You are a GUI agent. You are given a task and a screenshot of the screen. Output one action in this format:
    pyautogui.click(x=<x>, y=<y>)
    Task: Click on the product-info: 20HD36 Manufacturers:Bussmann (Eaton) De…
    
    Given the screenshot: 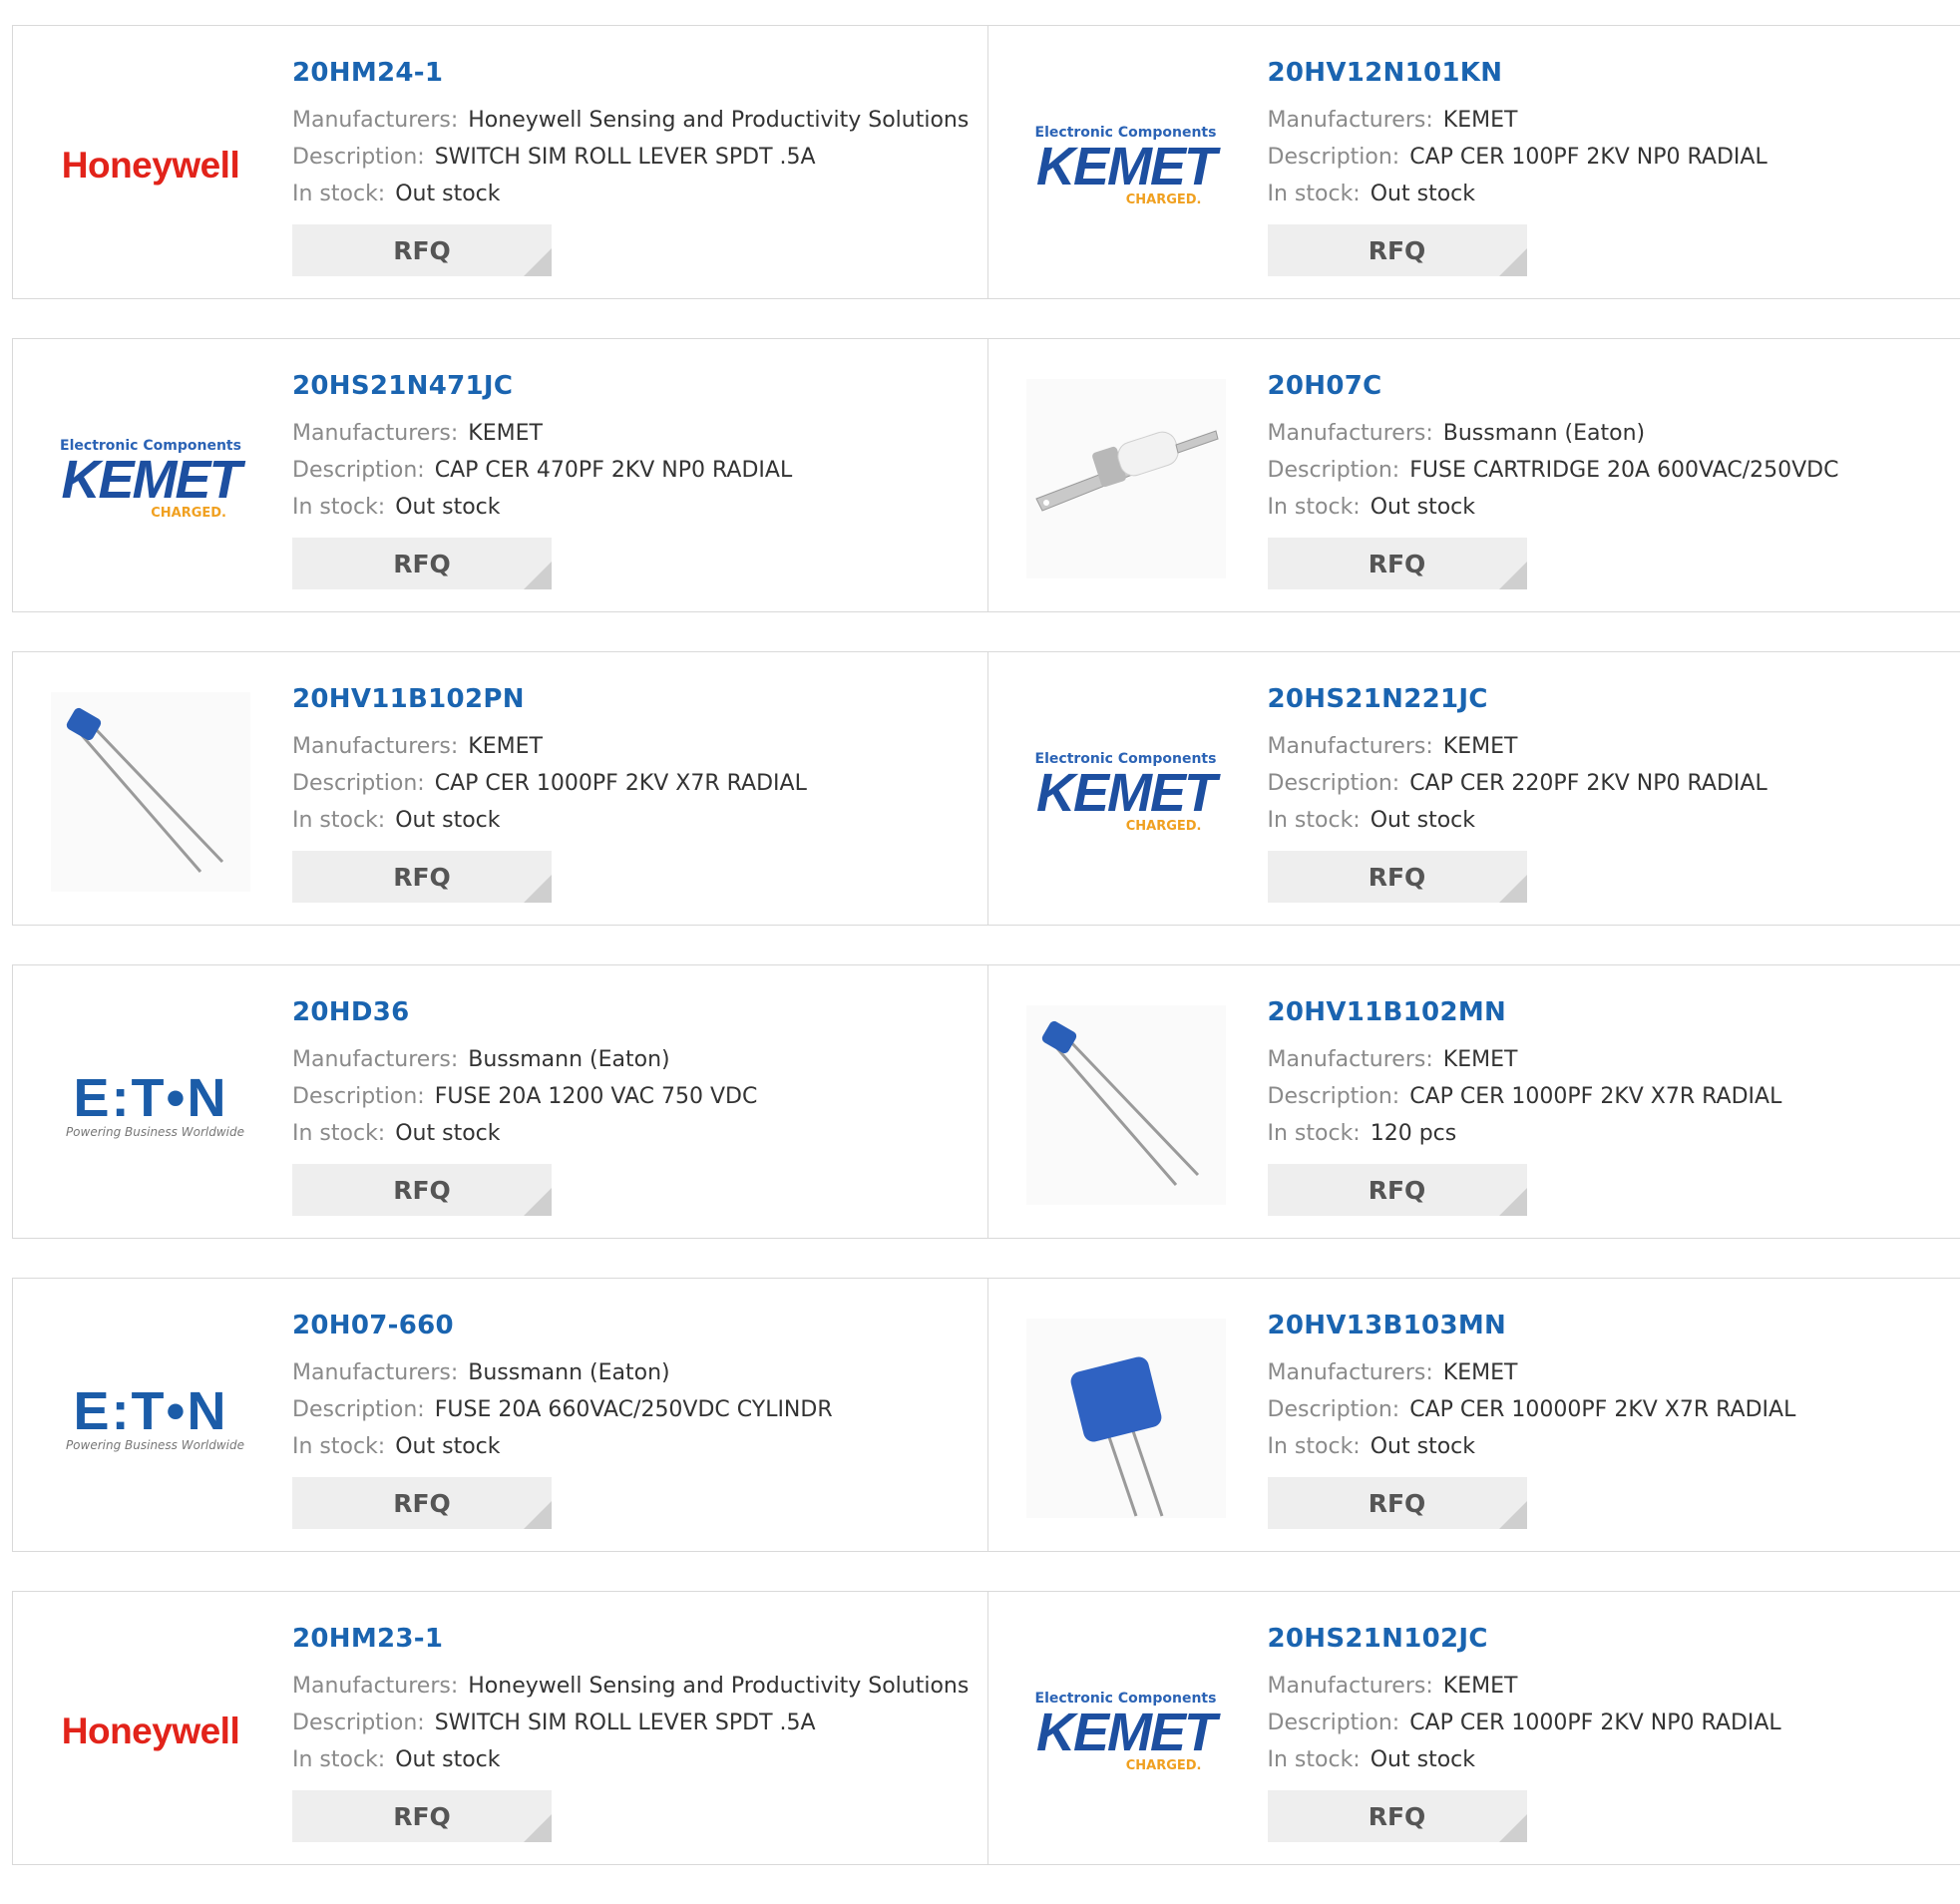 What is the action you would take?
    pyautogui.click(x=640, y=1106)
    